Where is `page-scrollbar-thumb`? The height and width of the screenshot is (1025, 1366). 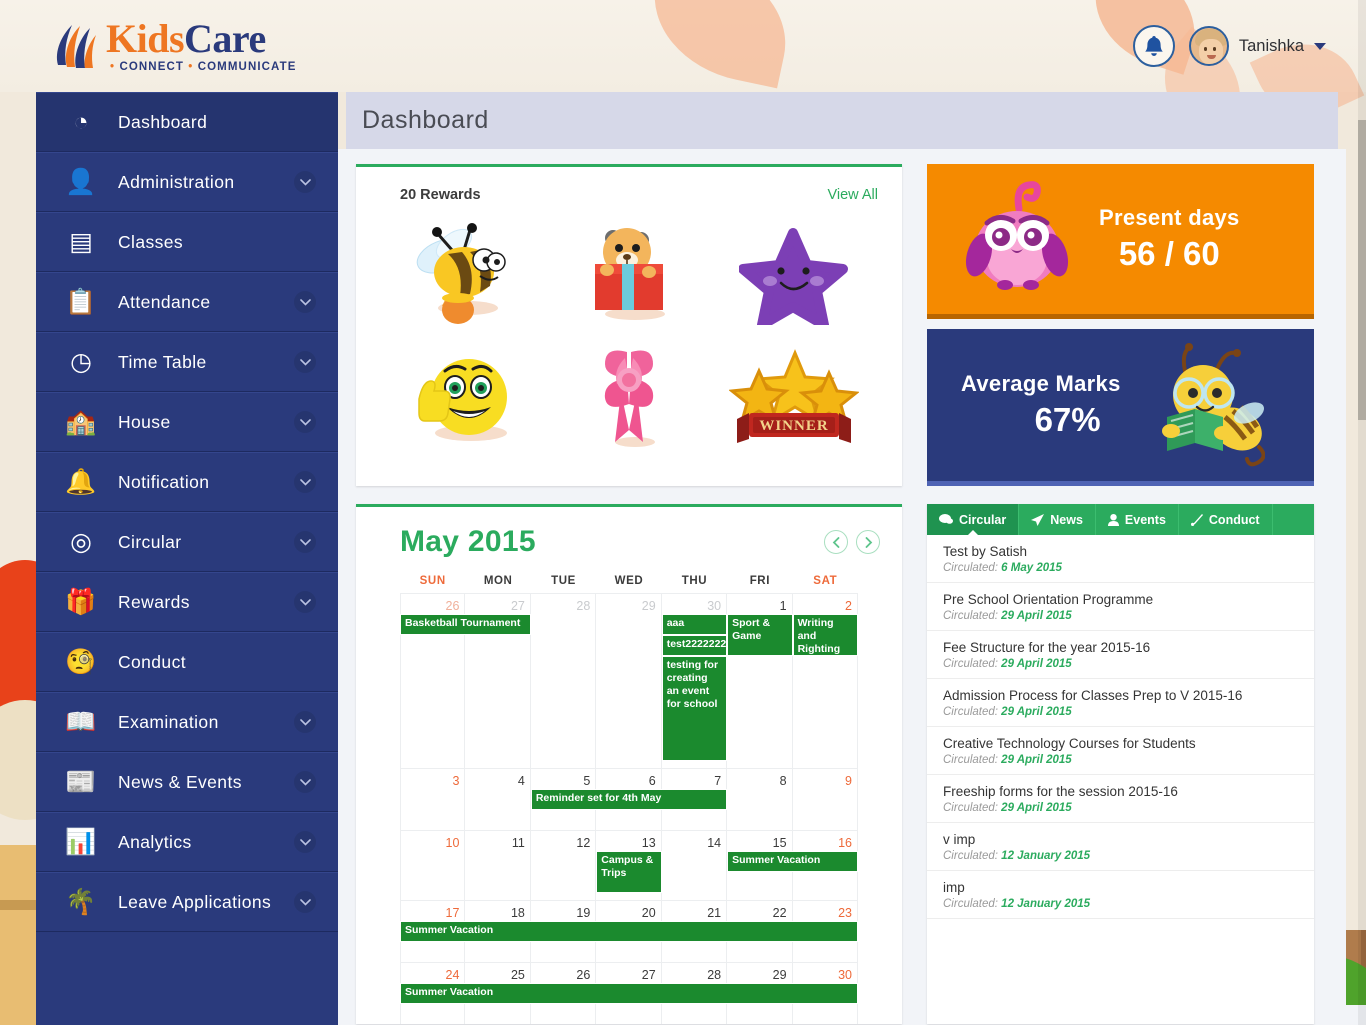
page-scrollbar-thumb is located at coordinates (1362, 270).